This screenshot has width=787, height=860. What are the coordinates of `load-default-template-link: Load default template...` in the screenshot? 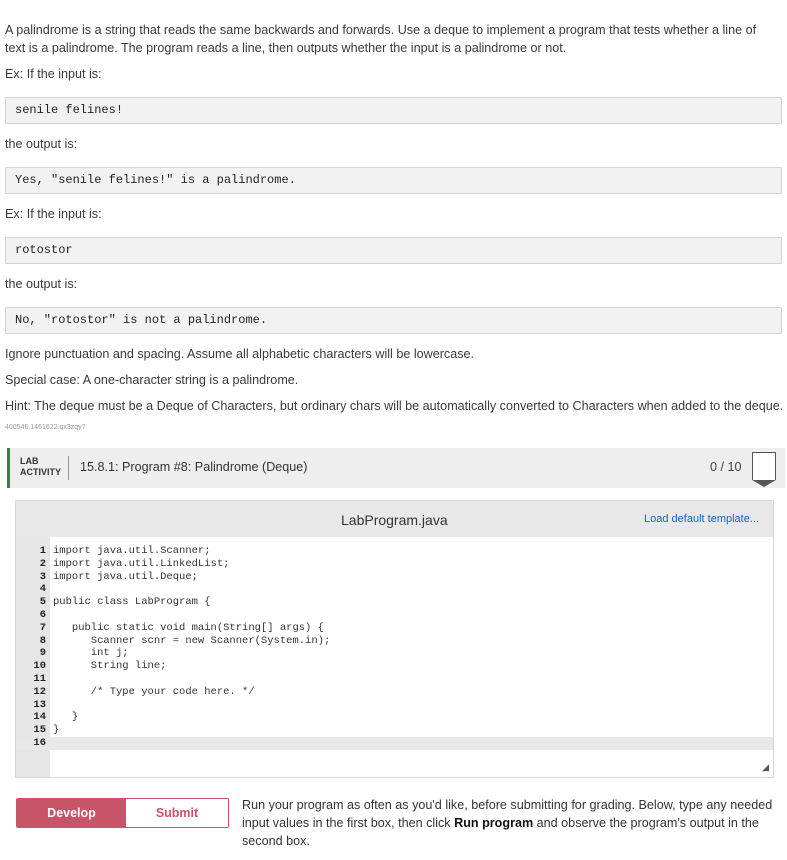 It's located at (701, 519).